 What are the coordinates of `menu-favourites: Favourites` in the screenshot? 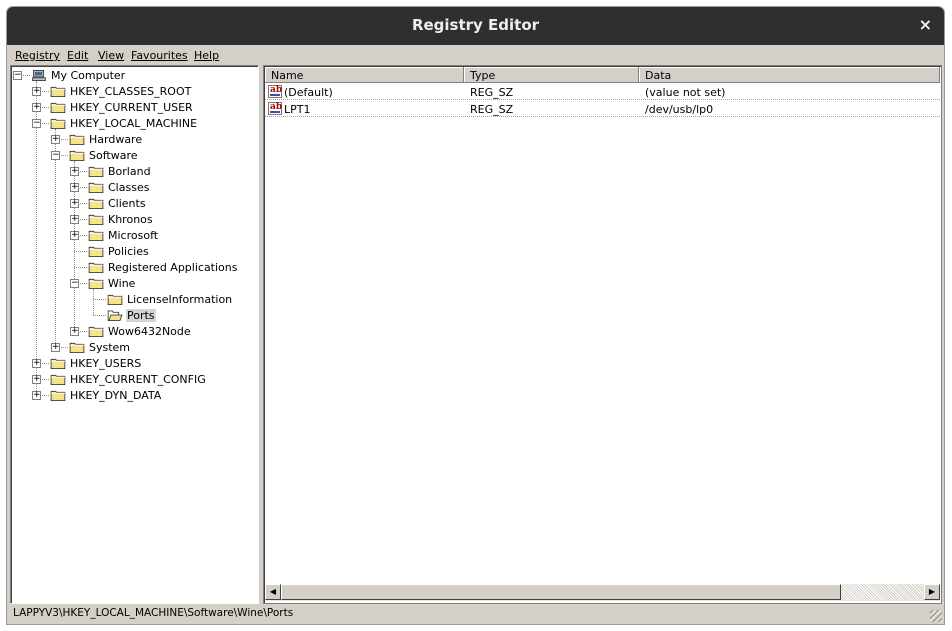 It's located at (159, 55).